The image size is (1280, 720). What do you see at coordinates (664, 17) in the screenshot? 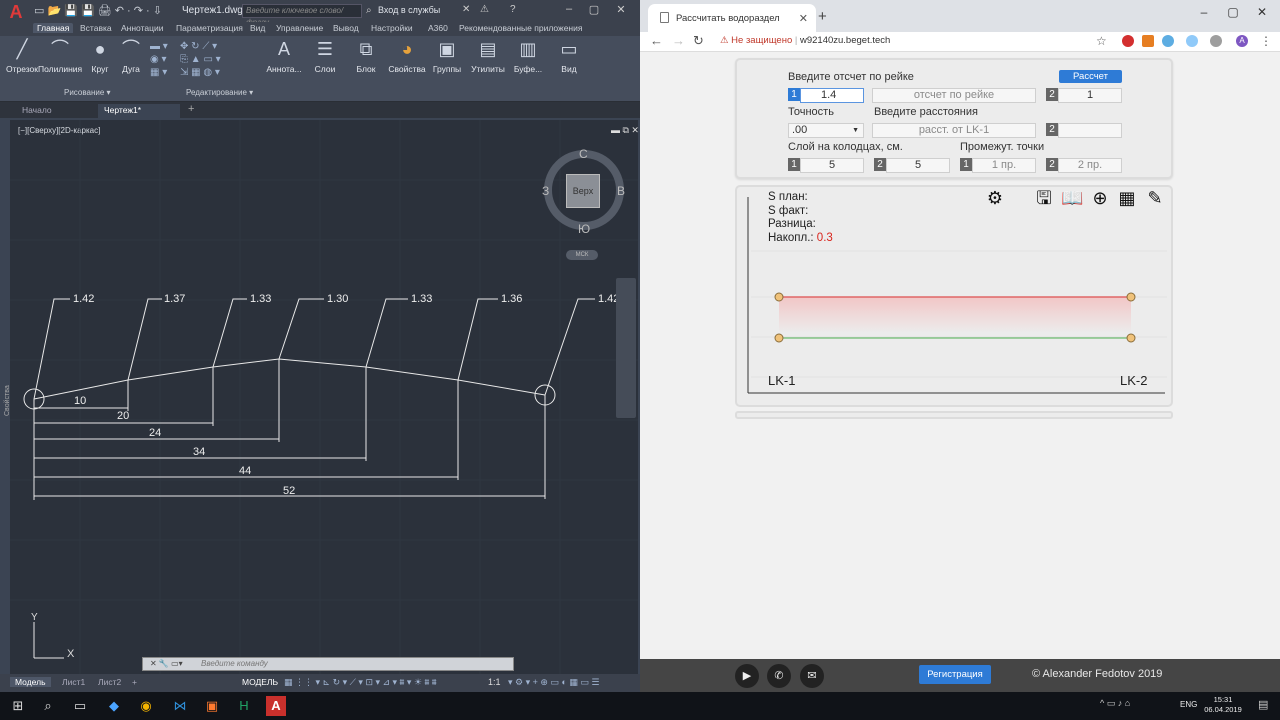
I see `page-icon` at bounding box center [664, 17].